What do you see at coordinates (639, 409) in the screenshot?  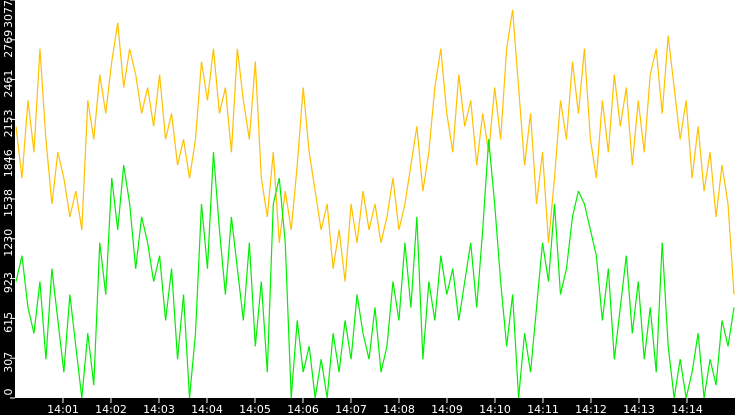 I see `x-tick-label: 14:13` at bounding box center [639, 409].